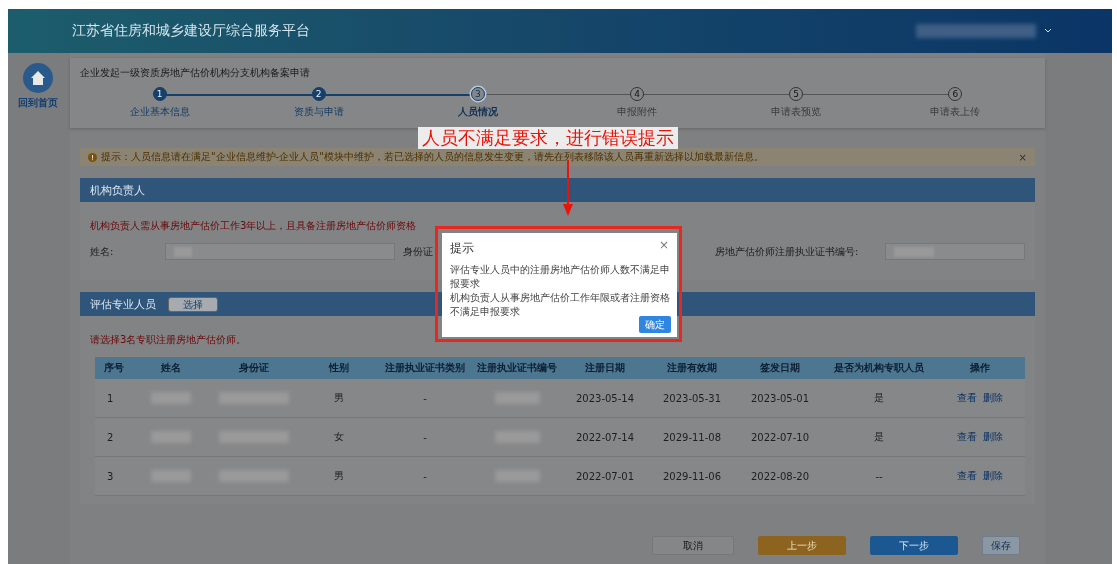 This screenshot has height=564, width=1117. I want to click on step-number: 2, so click(318, 94).